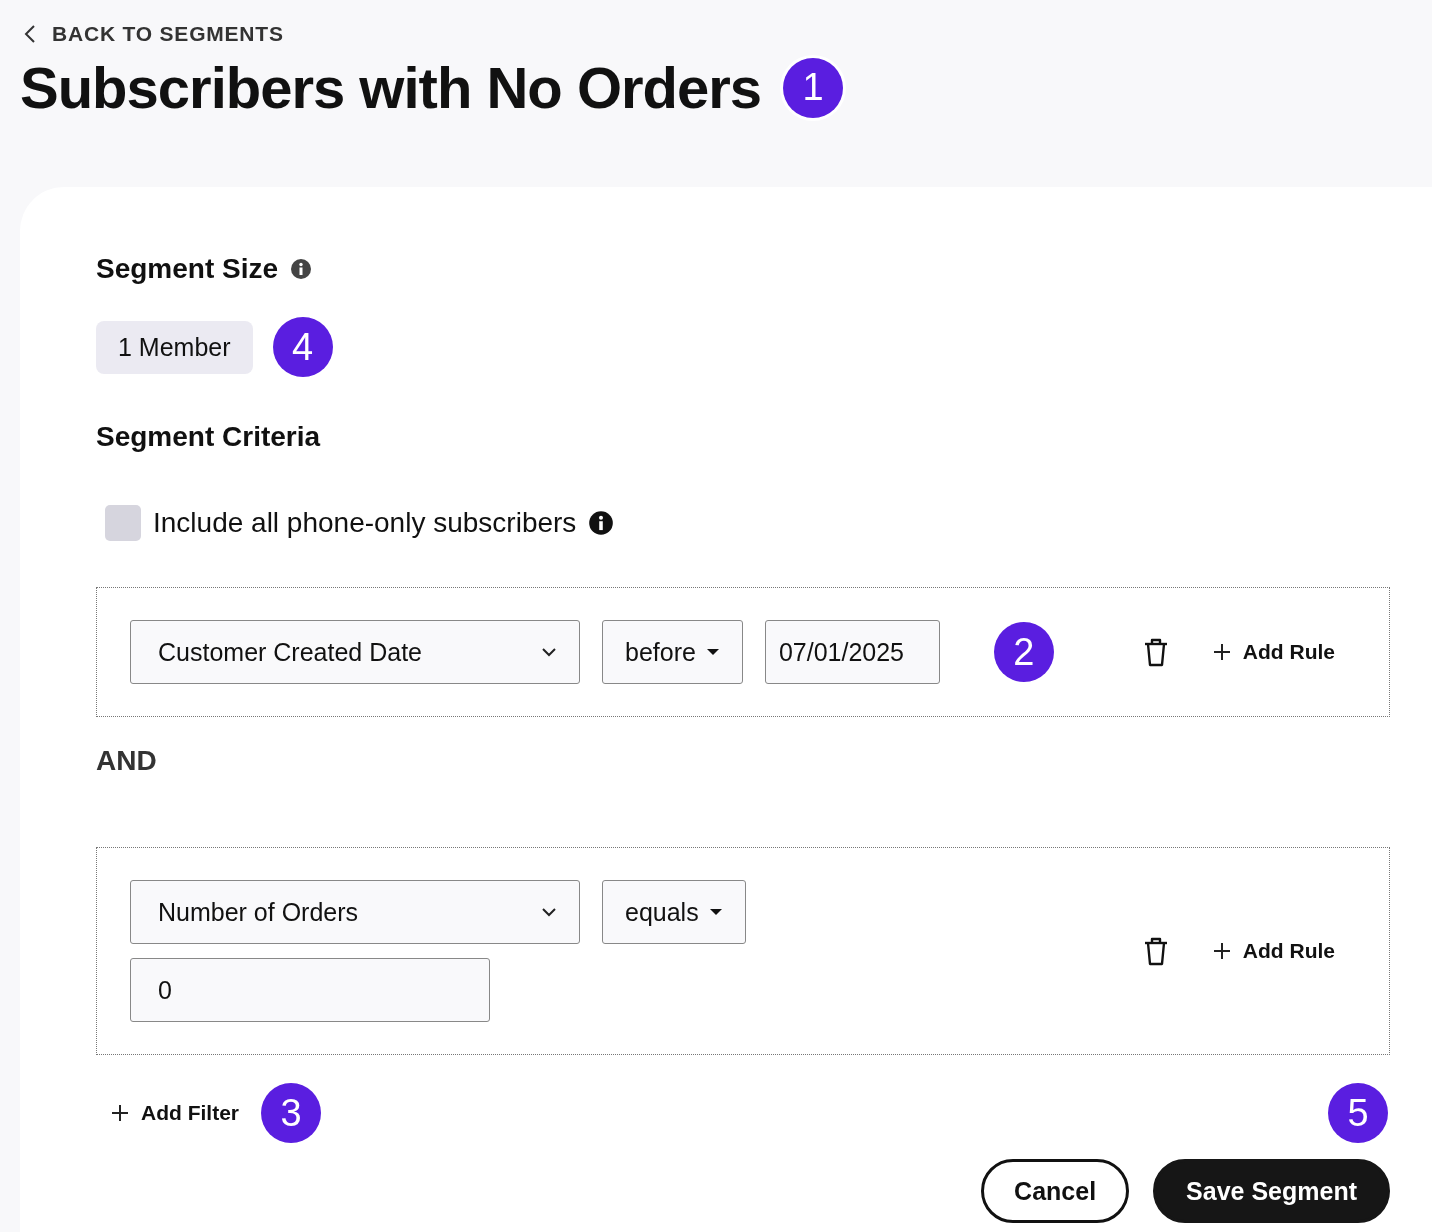  I want to click on step-badge: 2, so click(1023, 652).